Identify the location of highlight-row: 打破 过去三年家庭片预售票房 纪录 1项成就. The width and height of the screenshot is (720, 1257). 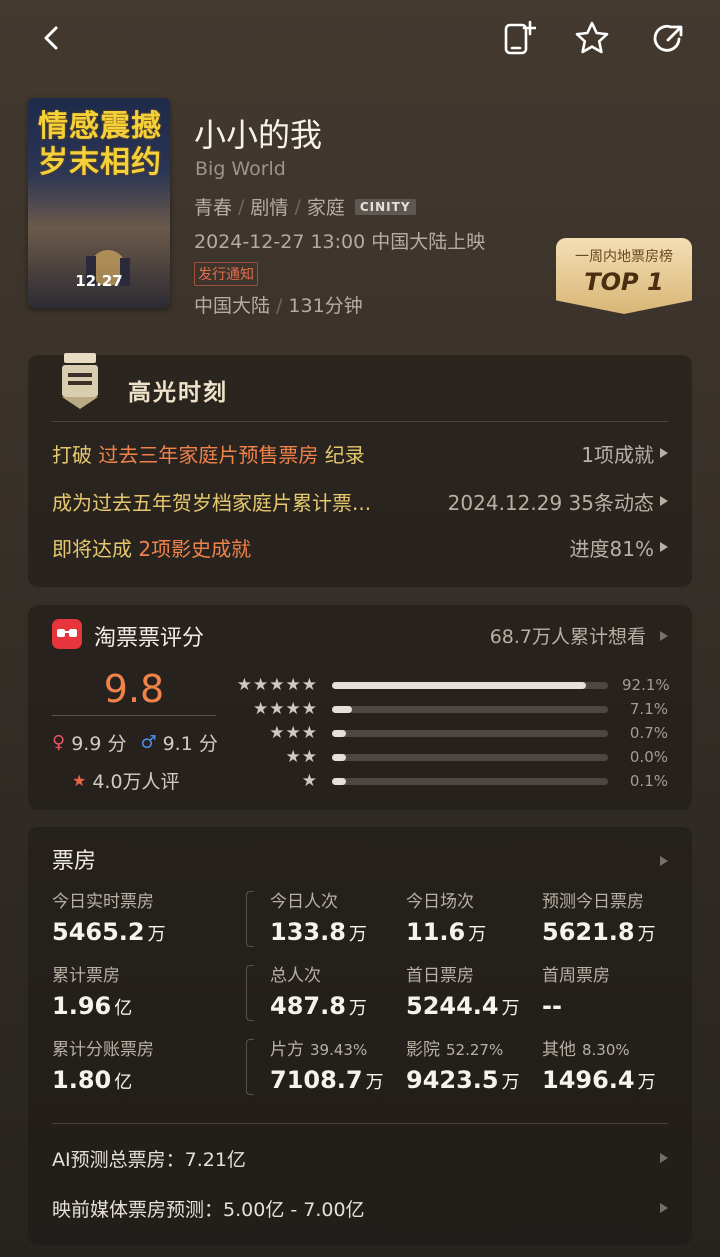
(360, 453).